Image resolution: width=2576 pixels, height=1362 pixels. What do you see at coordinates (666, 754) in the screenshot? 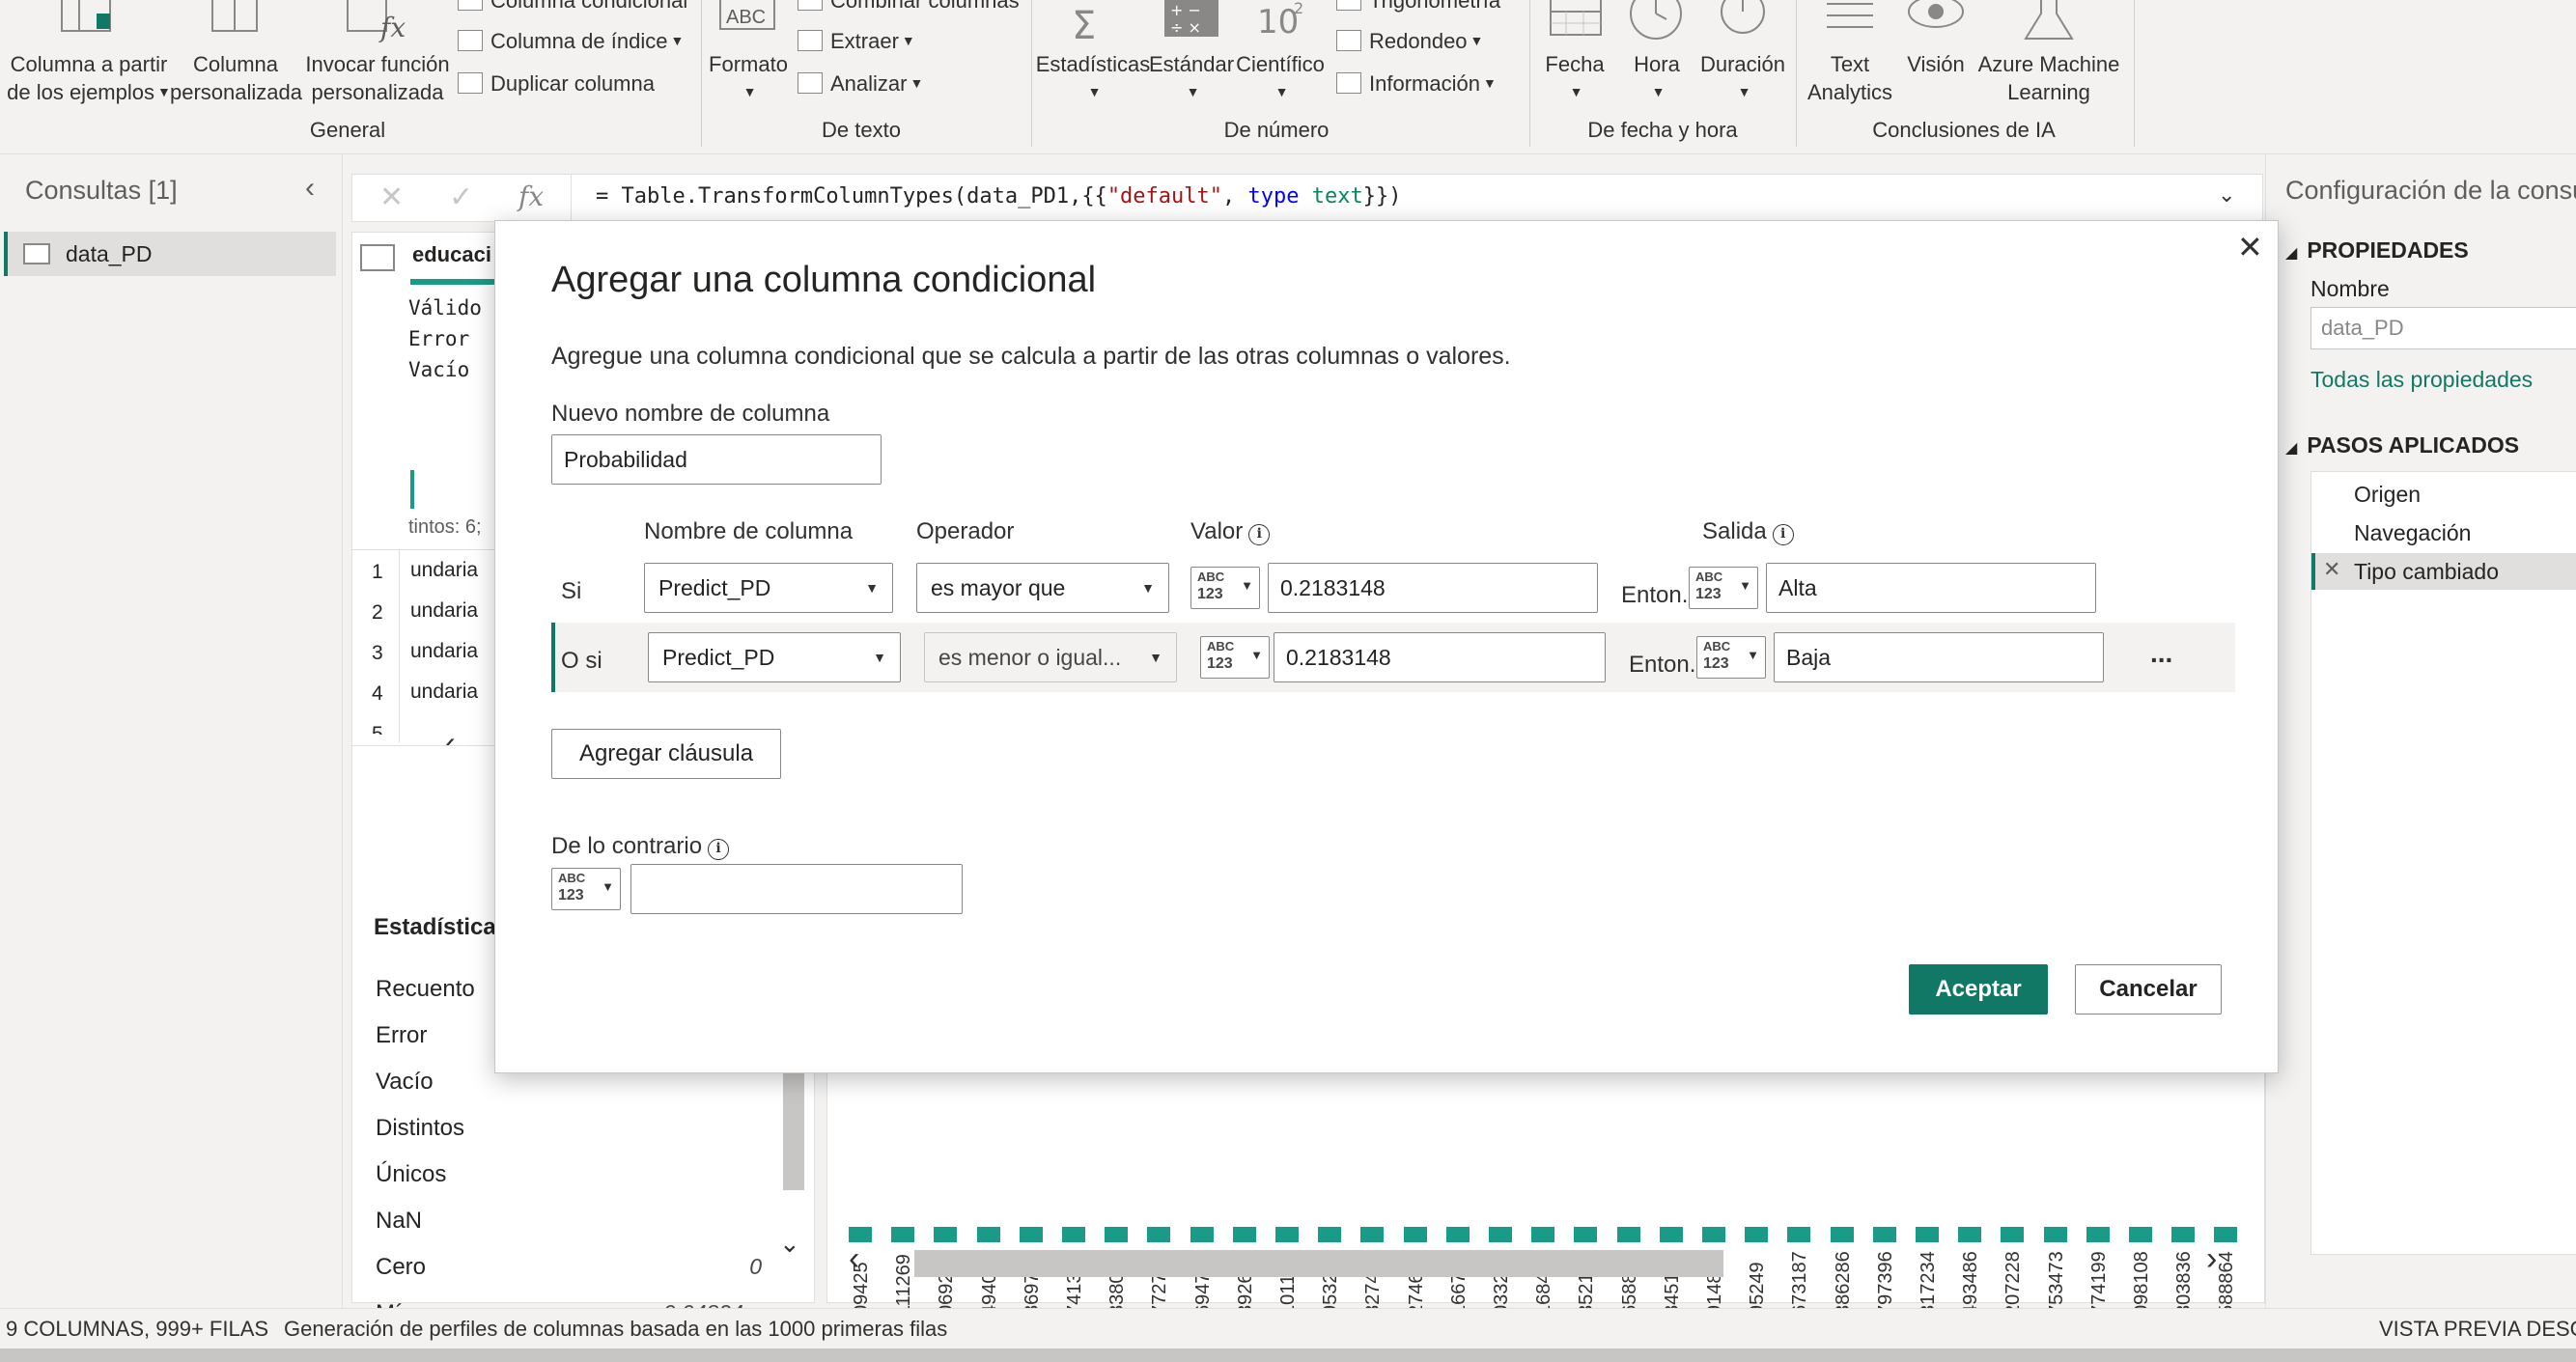
I see `add-clause-button: Agregar cláusula` at bounding box center [666, 754].